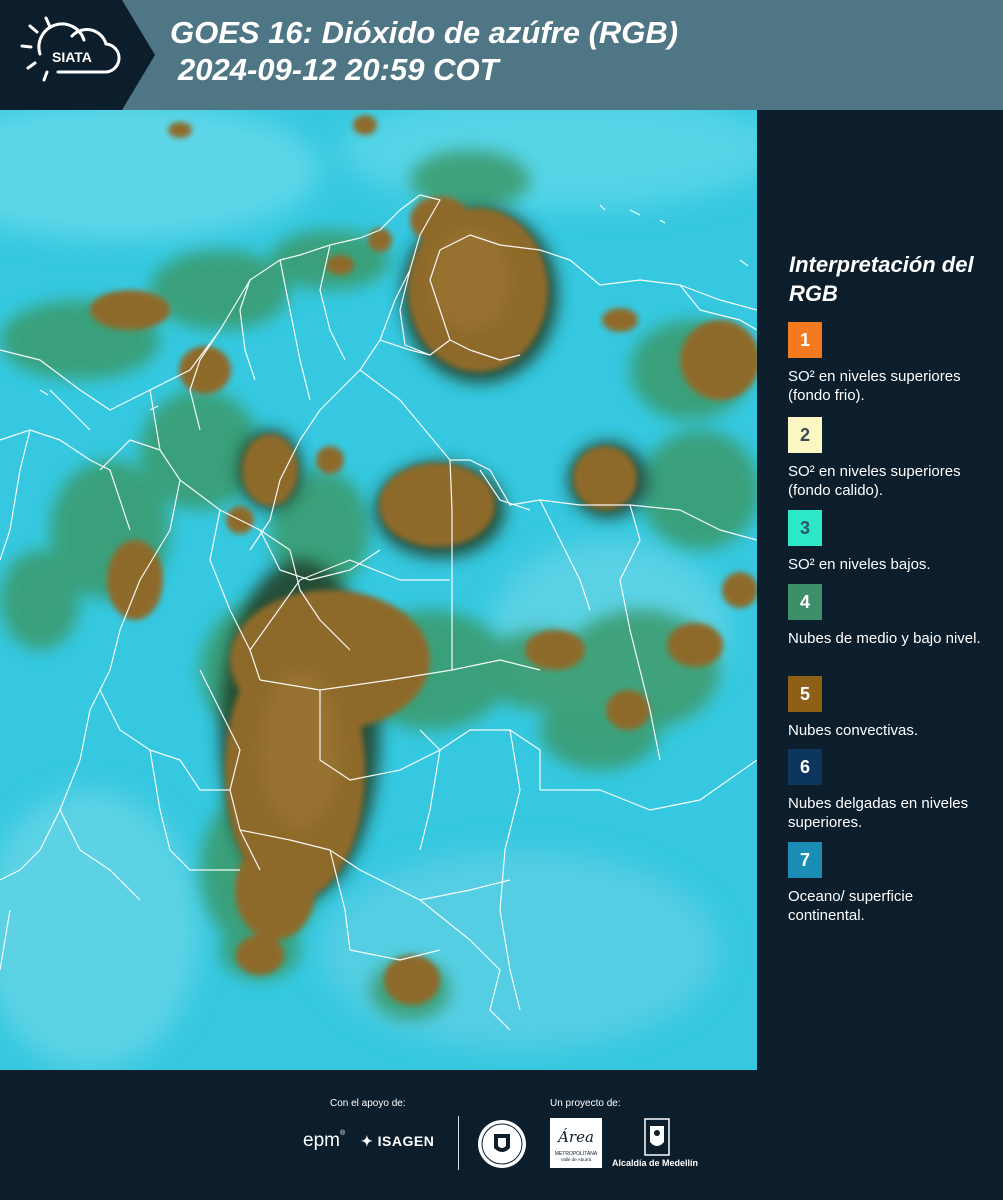  What do you see at coordinates (368, 1103) in the screenshot?
I see `support-label: Con el apoyo de:` at bounding box center [368, 1103].